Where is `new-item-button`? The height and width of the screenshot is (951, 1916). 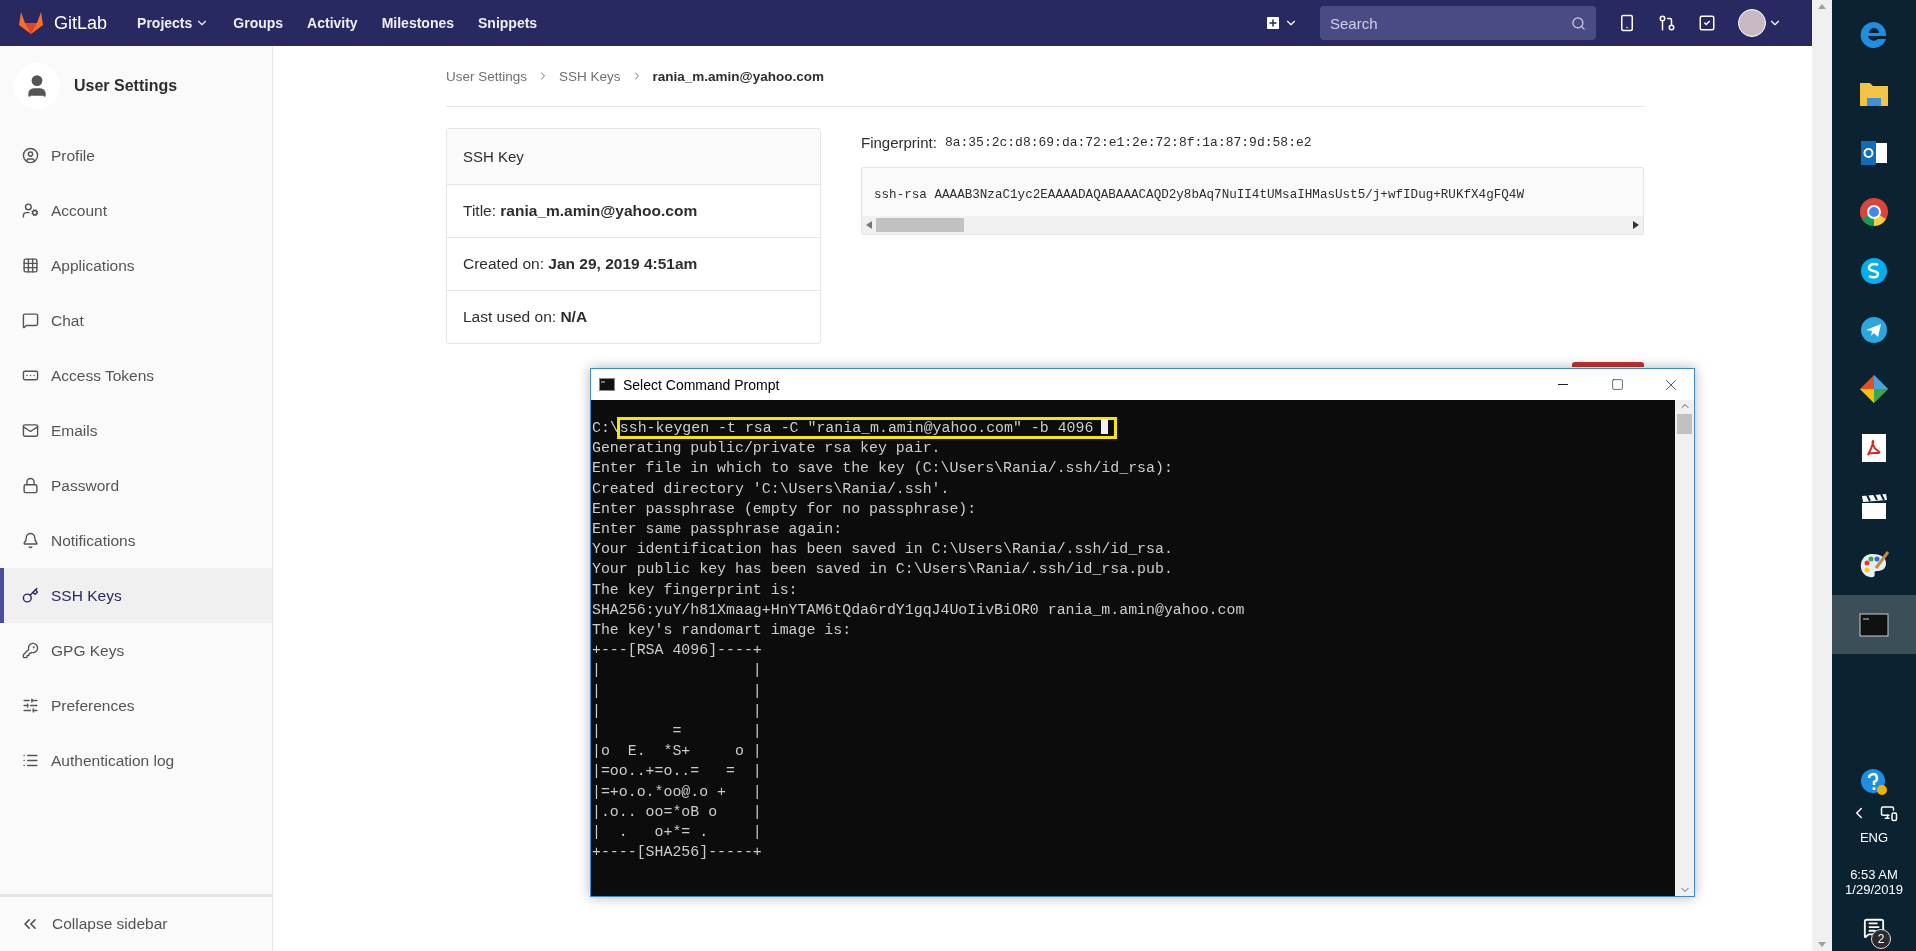 new-item-button is located at coordinates (1281, 23).